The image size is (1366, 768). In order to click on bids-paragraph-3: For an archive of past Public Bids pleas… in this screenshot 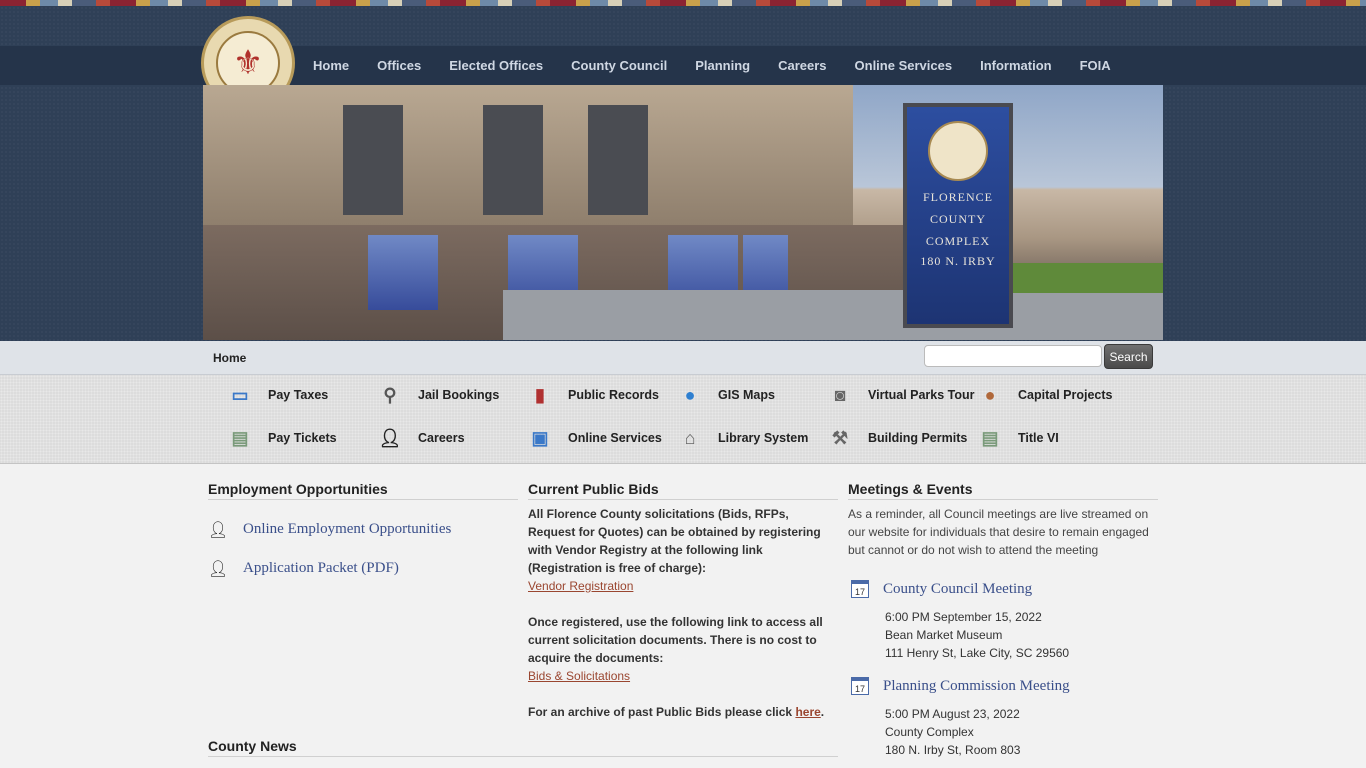, I will do `click(678, 712)`.